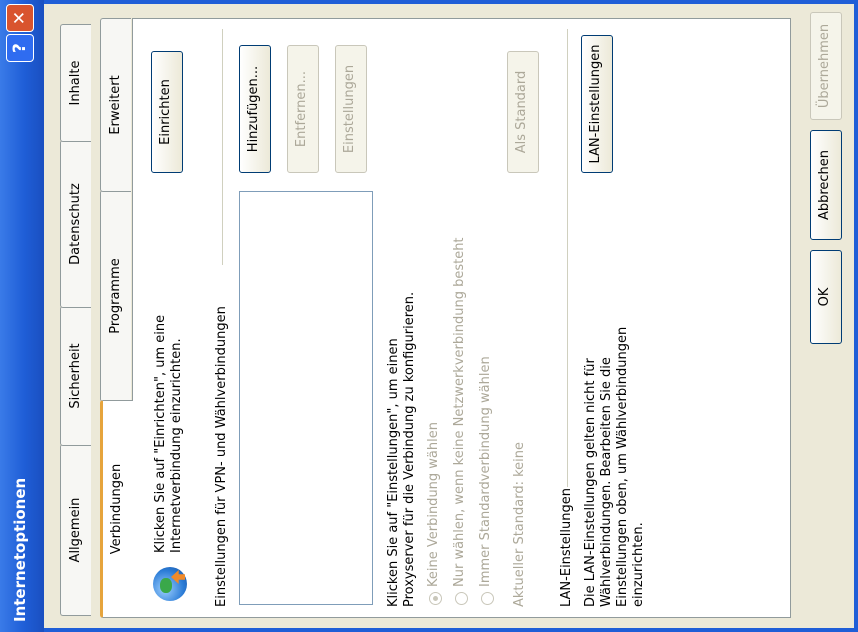 The height and width of the screenshot is (632, 858). I want to click on tab-inhalte: Inhalte, so click(75, 83).